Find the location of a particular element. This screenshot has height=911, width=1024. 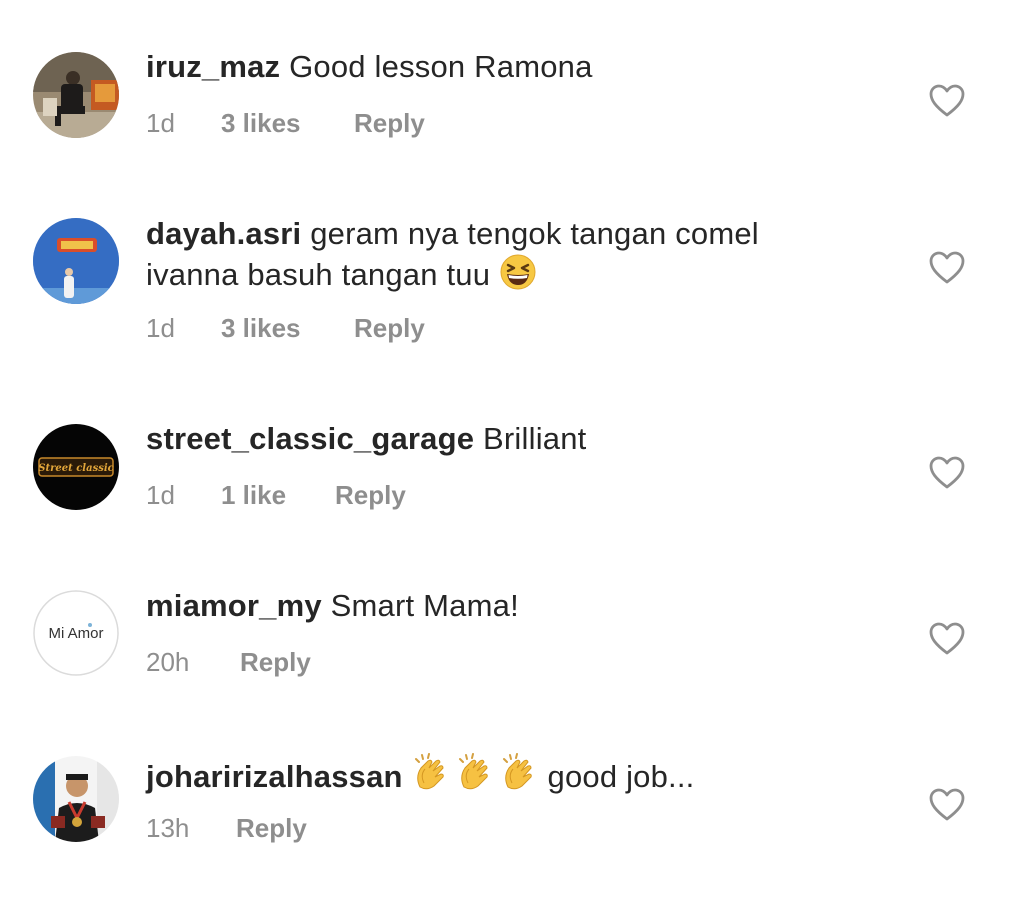

comment-message-line1: geram nya tengok tangan comel is located at coordinates (534, 233).